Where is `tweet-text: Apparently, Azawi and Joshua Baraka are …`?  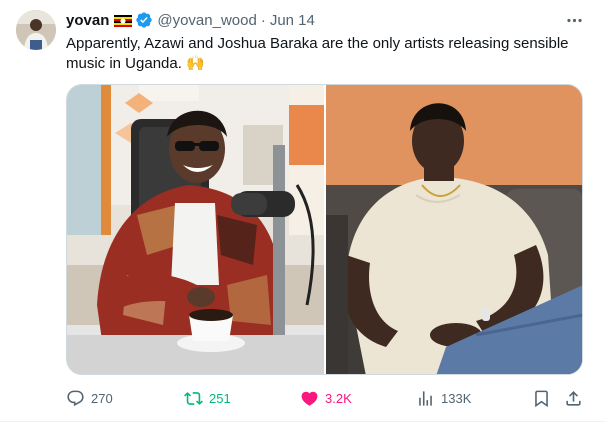 tweet-text: Apparently, Azawi and Joshua Baraka are … is located at coordinates (317, 53).